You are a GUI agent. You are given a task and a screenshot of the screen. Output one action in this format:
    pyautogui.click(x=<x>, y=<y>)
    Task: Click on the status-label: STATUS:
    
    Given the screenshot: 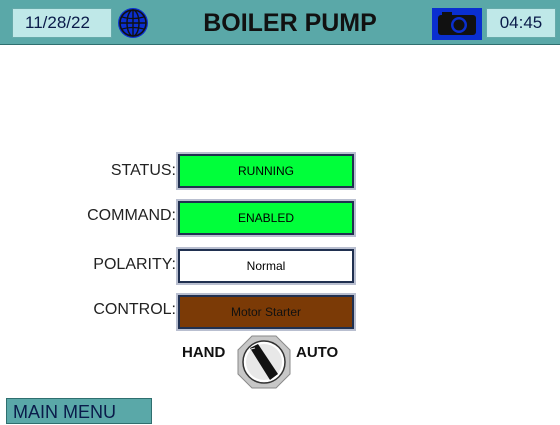 What is the action you would take?
    pyautogui.click(x=143, y=170)
    